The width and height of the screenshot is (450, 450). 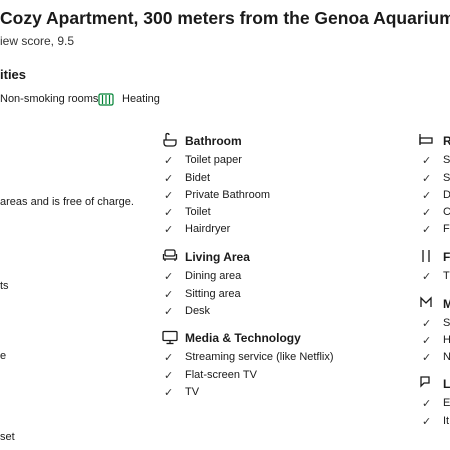 What do you see at coordinates (170, 255) in the screenshot?
I see `sofa-icon` at bounding box center [170, 255].